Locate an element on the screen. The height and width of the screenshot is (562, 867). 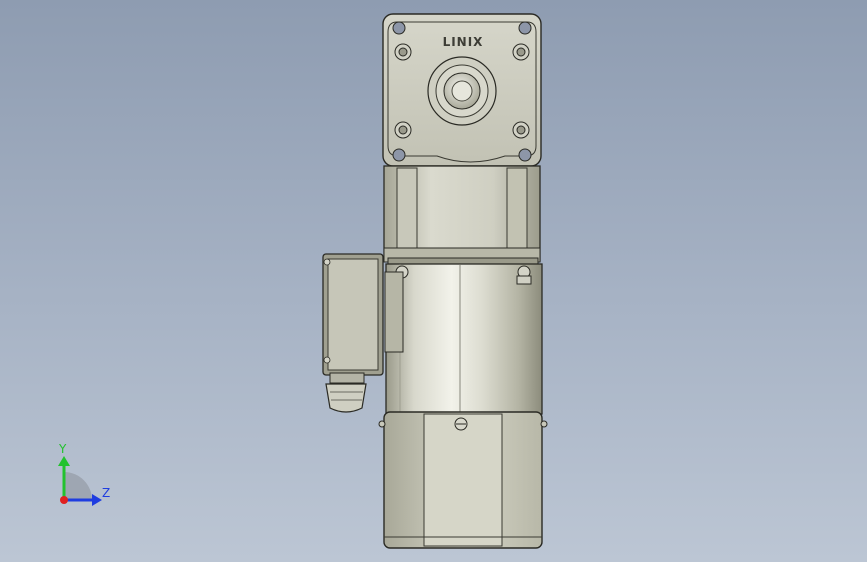
y-axis-arrow-icon is located at coordinates (64, 461).